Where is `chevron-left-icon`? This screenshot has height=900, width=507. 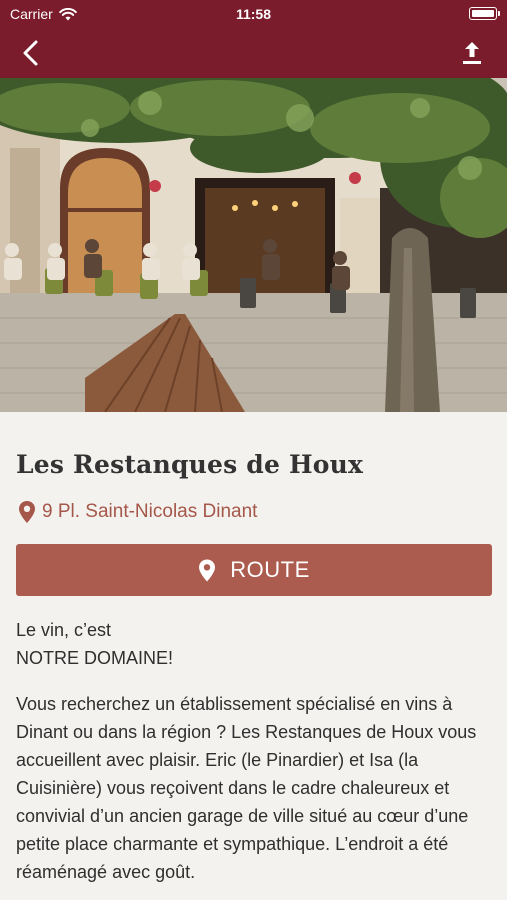 chevron-left-icon is located at coordinates (31, 53).